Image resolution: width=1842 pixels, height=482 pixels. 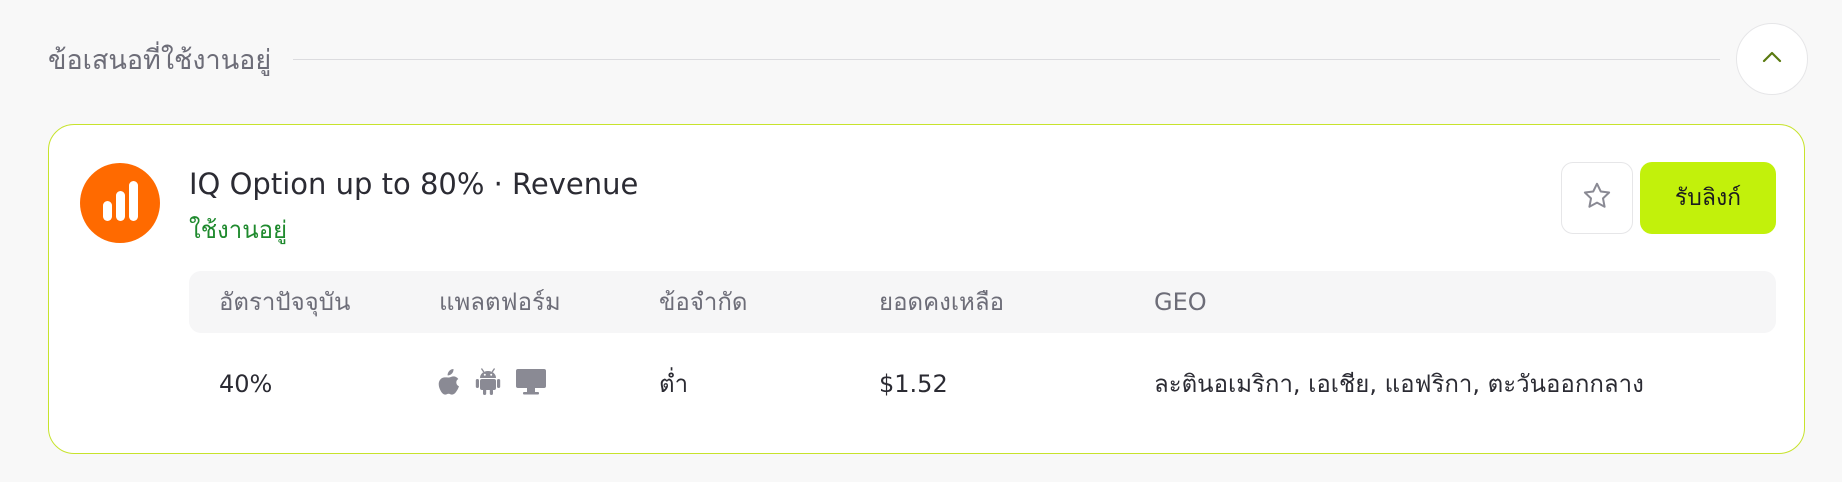 I want to click on limit-value: ต่ำ, so click(x=674, y=384).